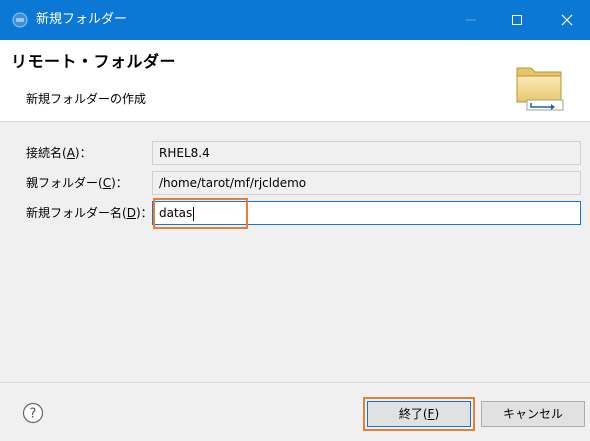 This screenshot has height=441, width=590. I want to click on parent-folder-field: /home/tarot/mf/rjcldemo, so click(366, 183).